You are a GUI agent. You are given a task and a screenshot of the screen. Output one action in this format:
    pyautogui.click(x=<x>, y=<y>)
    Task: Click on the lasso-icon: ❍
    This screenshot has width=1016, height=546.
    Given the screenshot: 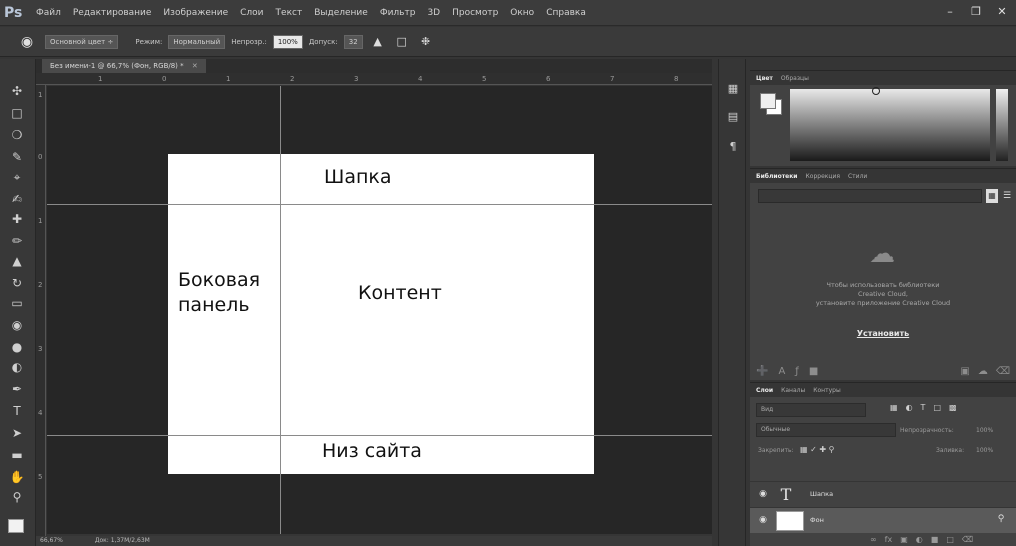 What is the action you would take?
    pyautogui.click(x=17, y=135)
    